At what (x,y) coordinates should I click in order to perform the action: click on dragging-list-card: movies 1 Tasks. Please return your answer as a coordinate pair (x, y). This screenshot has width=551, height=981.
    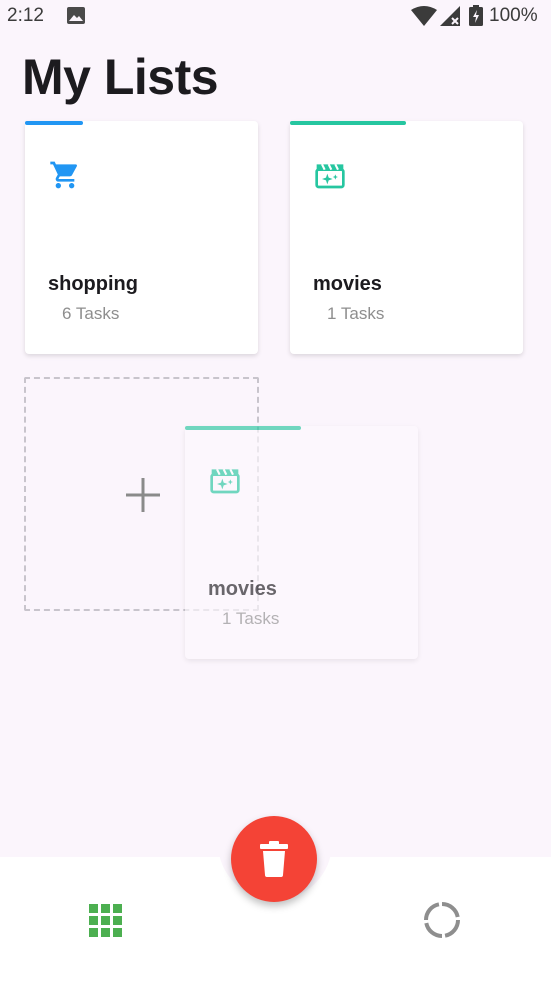
    Looking at the image, I should click on (301, 542).